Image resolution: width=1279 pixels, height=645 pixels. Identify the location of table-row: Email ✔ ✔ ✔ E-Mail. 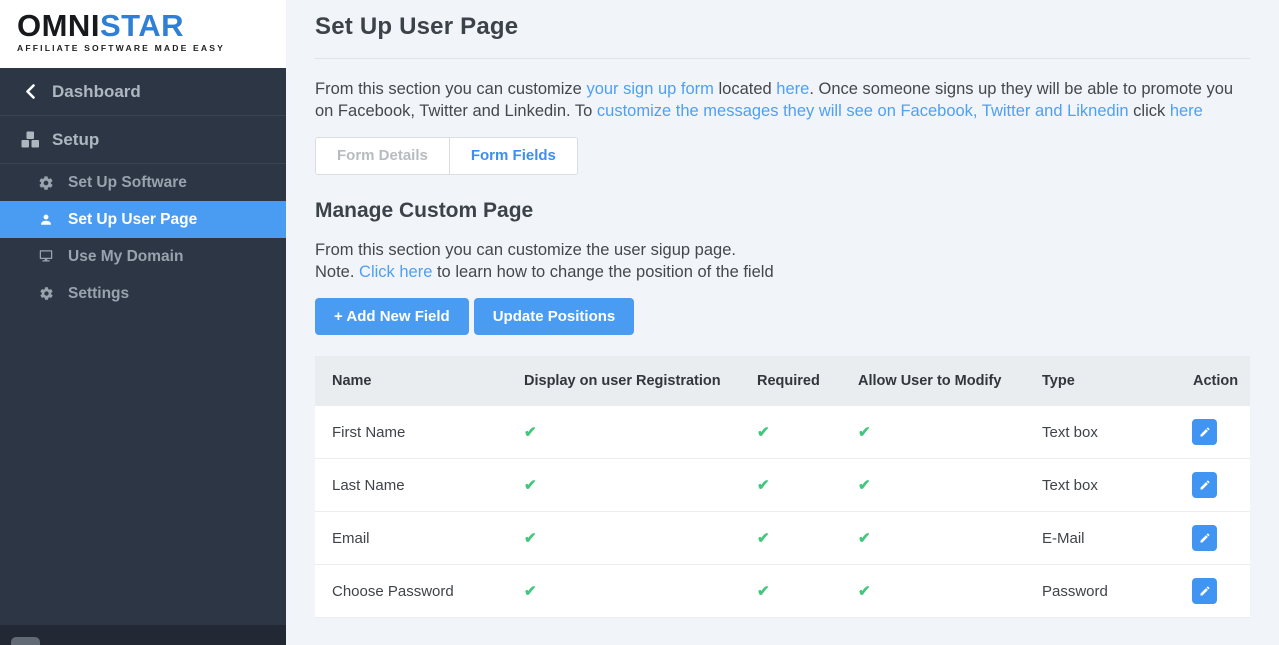
(782, 538).